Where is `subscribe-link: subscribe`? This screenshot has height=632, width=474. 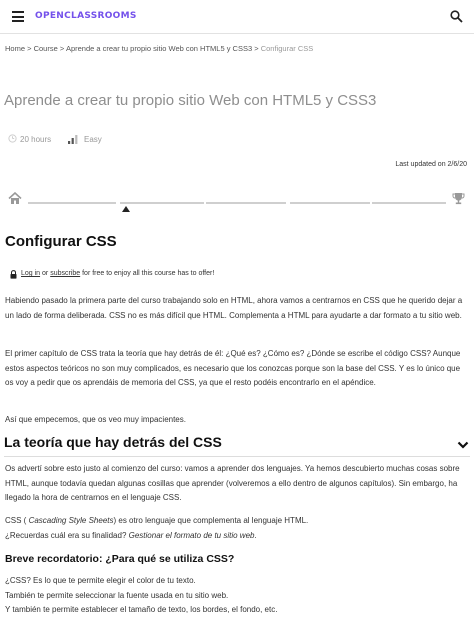 subscribe-link: subscribe is located at coordinates (65, 273).